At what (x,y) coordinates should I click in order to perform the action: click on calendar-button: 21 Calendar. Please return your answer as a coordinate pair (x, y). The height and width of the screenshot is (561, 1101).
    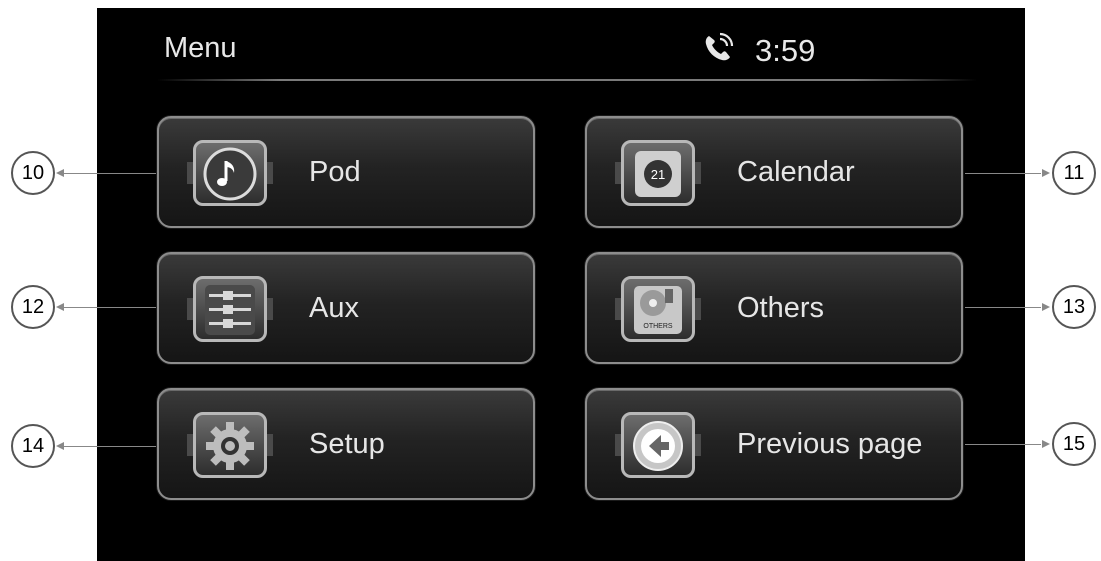
    Looking at the image, I should click on (774, 172).